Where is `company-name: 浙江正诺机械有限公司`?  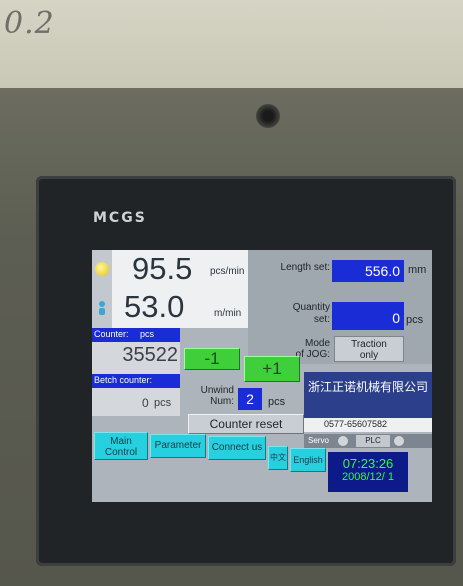
company-name: 浙江正诺机械有限公司 is located at coordinates (368, 387).